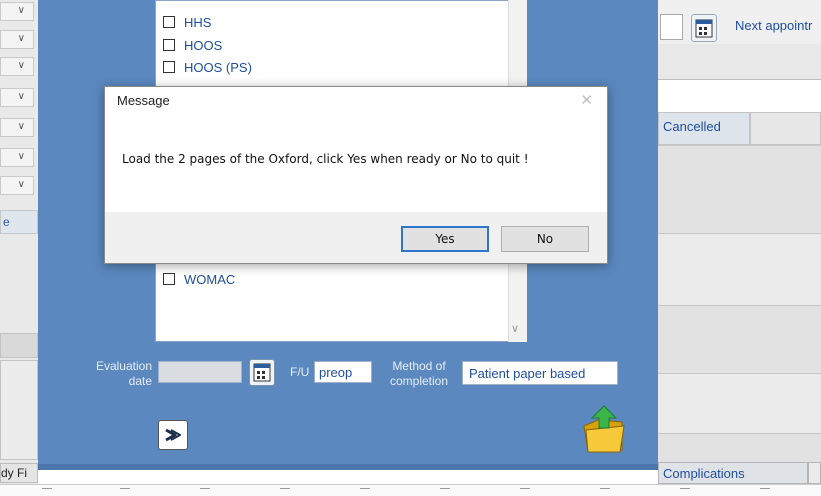 This screenshot has height=496, width=821. I want to click on evaluation-date-field, so click(200, 372).